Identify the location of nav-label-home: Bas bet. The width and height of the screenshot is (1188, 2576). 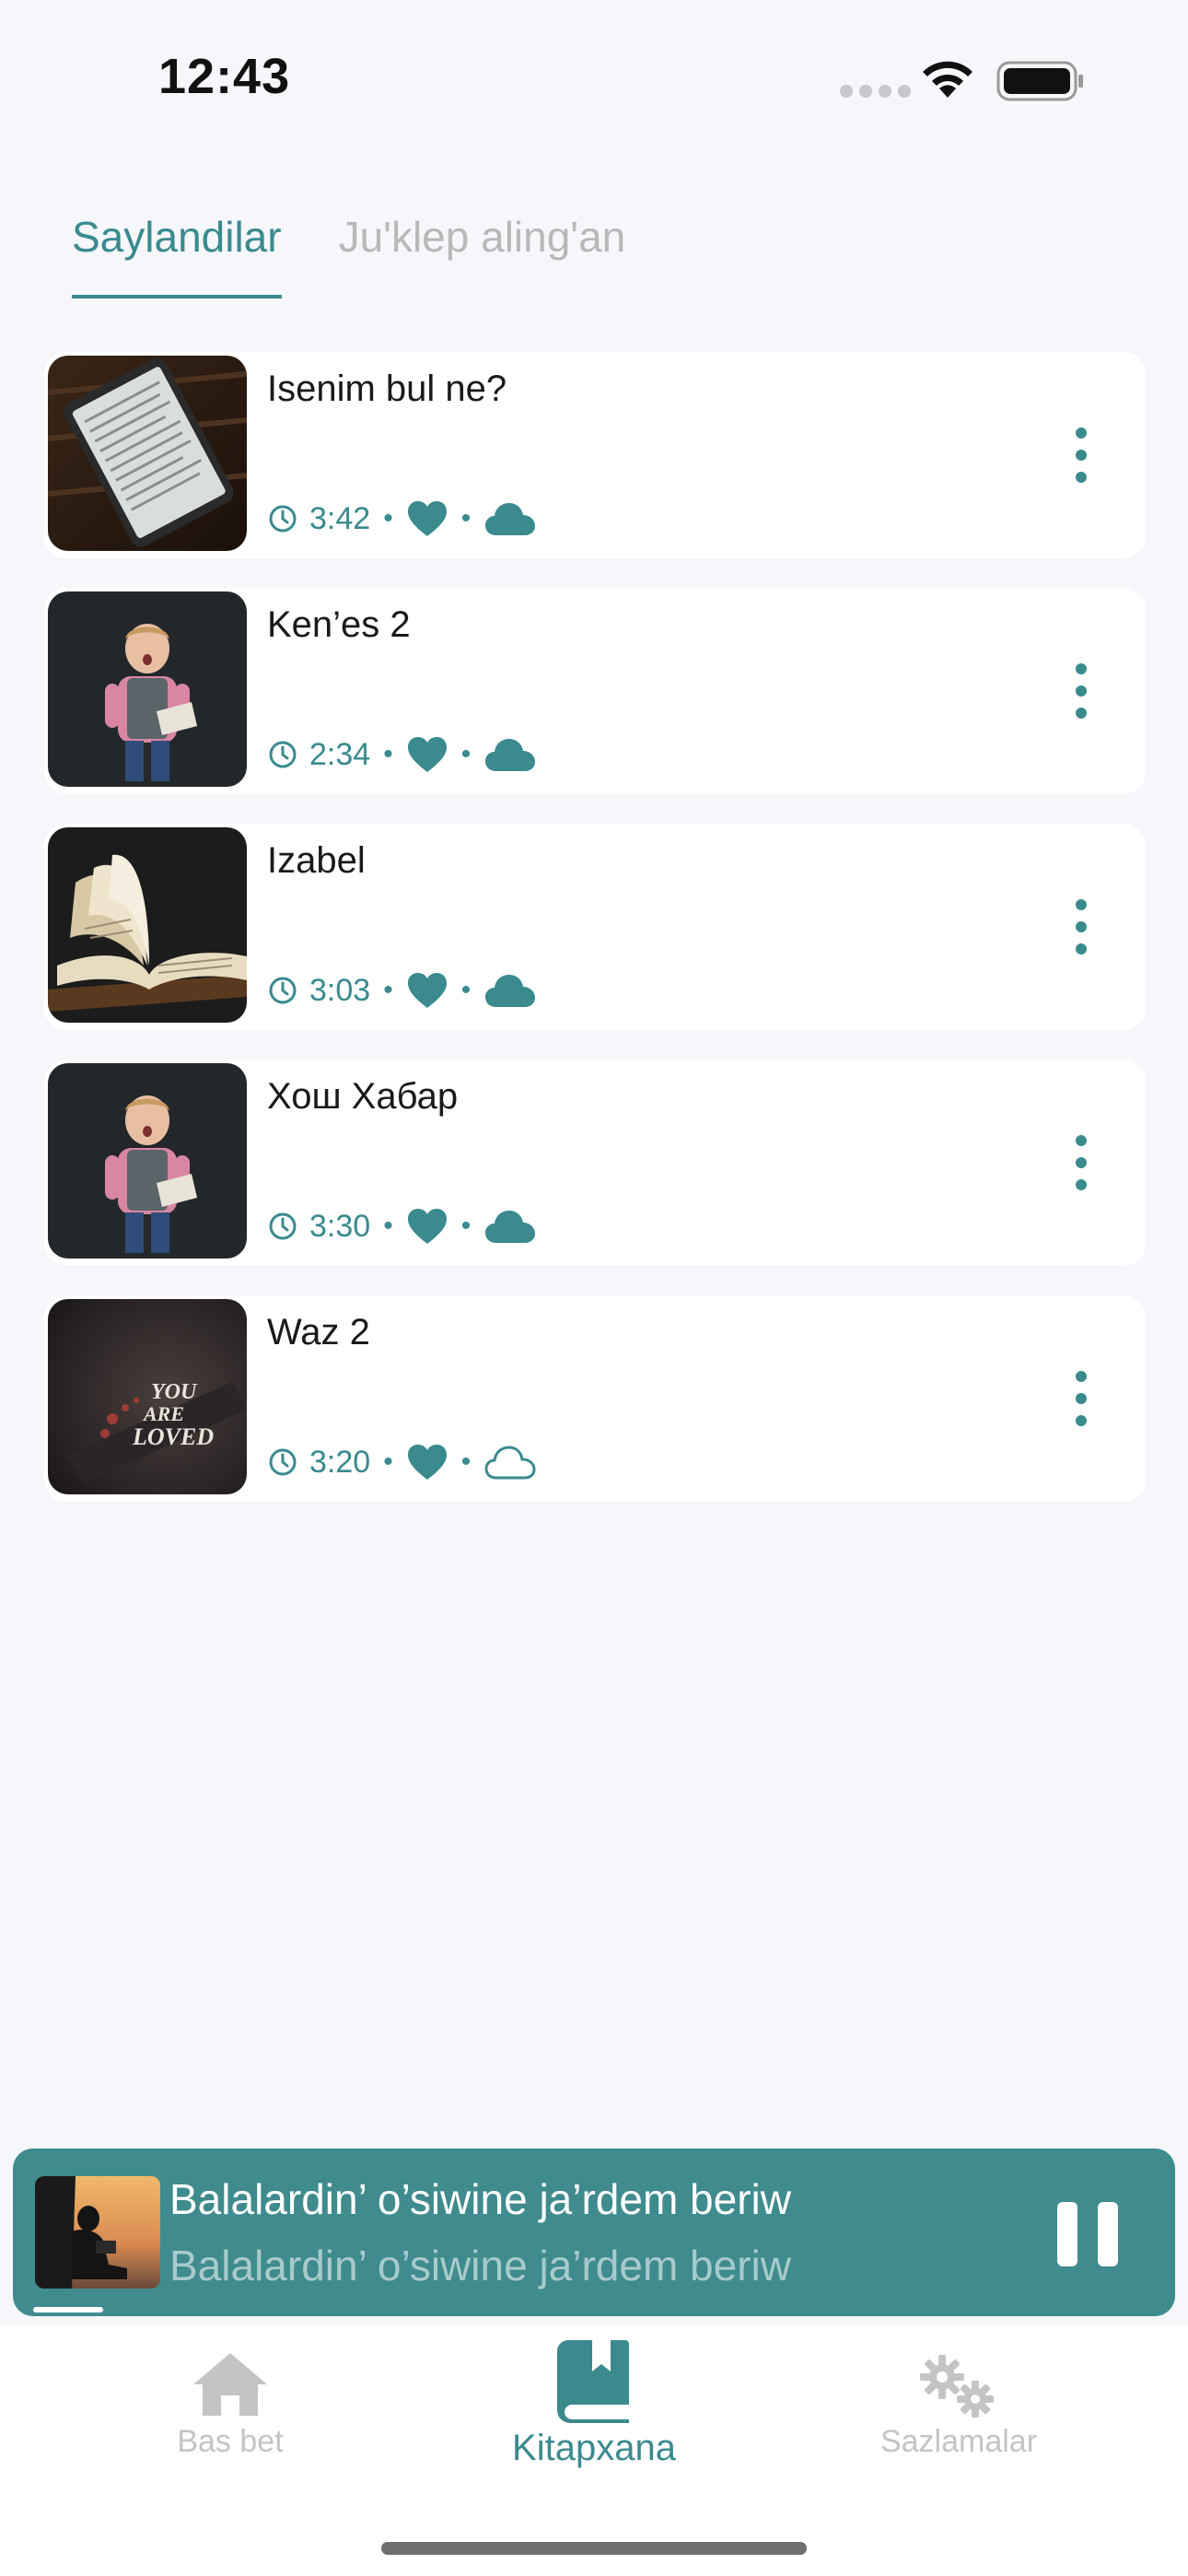
(230, 2441).